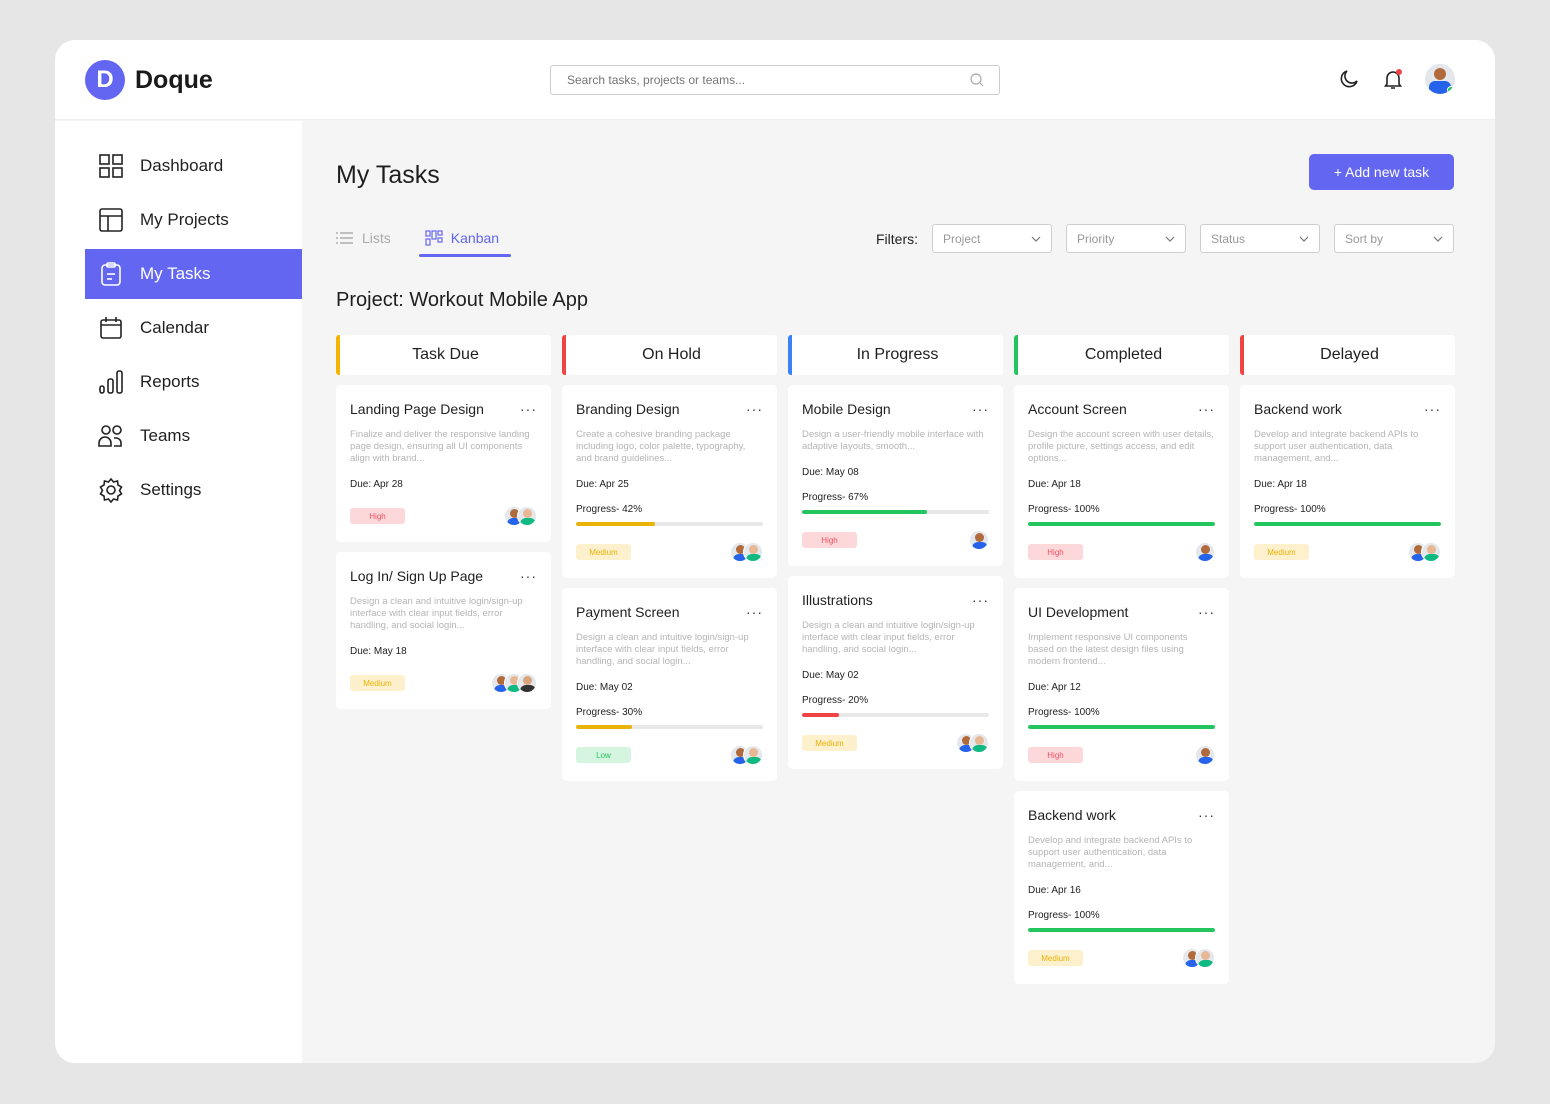 This screenshot has height=1104, width=1550. Describe the element at coordinates (1349, 79) in the screenshot. I see `dark-mode-moon-icon` at that location.